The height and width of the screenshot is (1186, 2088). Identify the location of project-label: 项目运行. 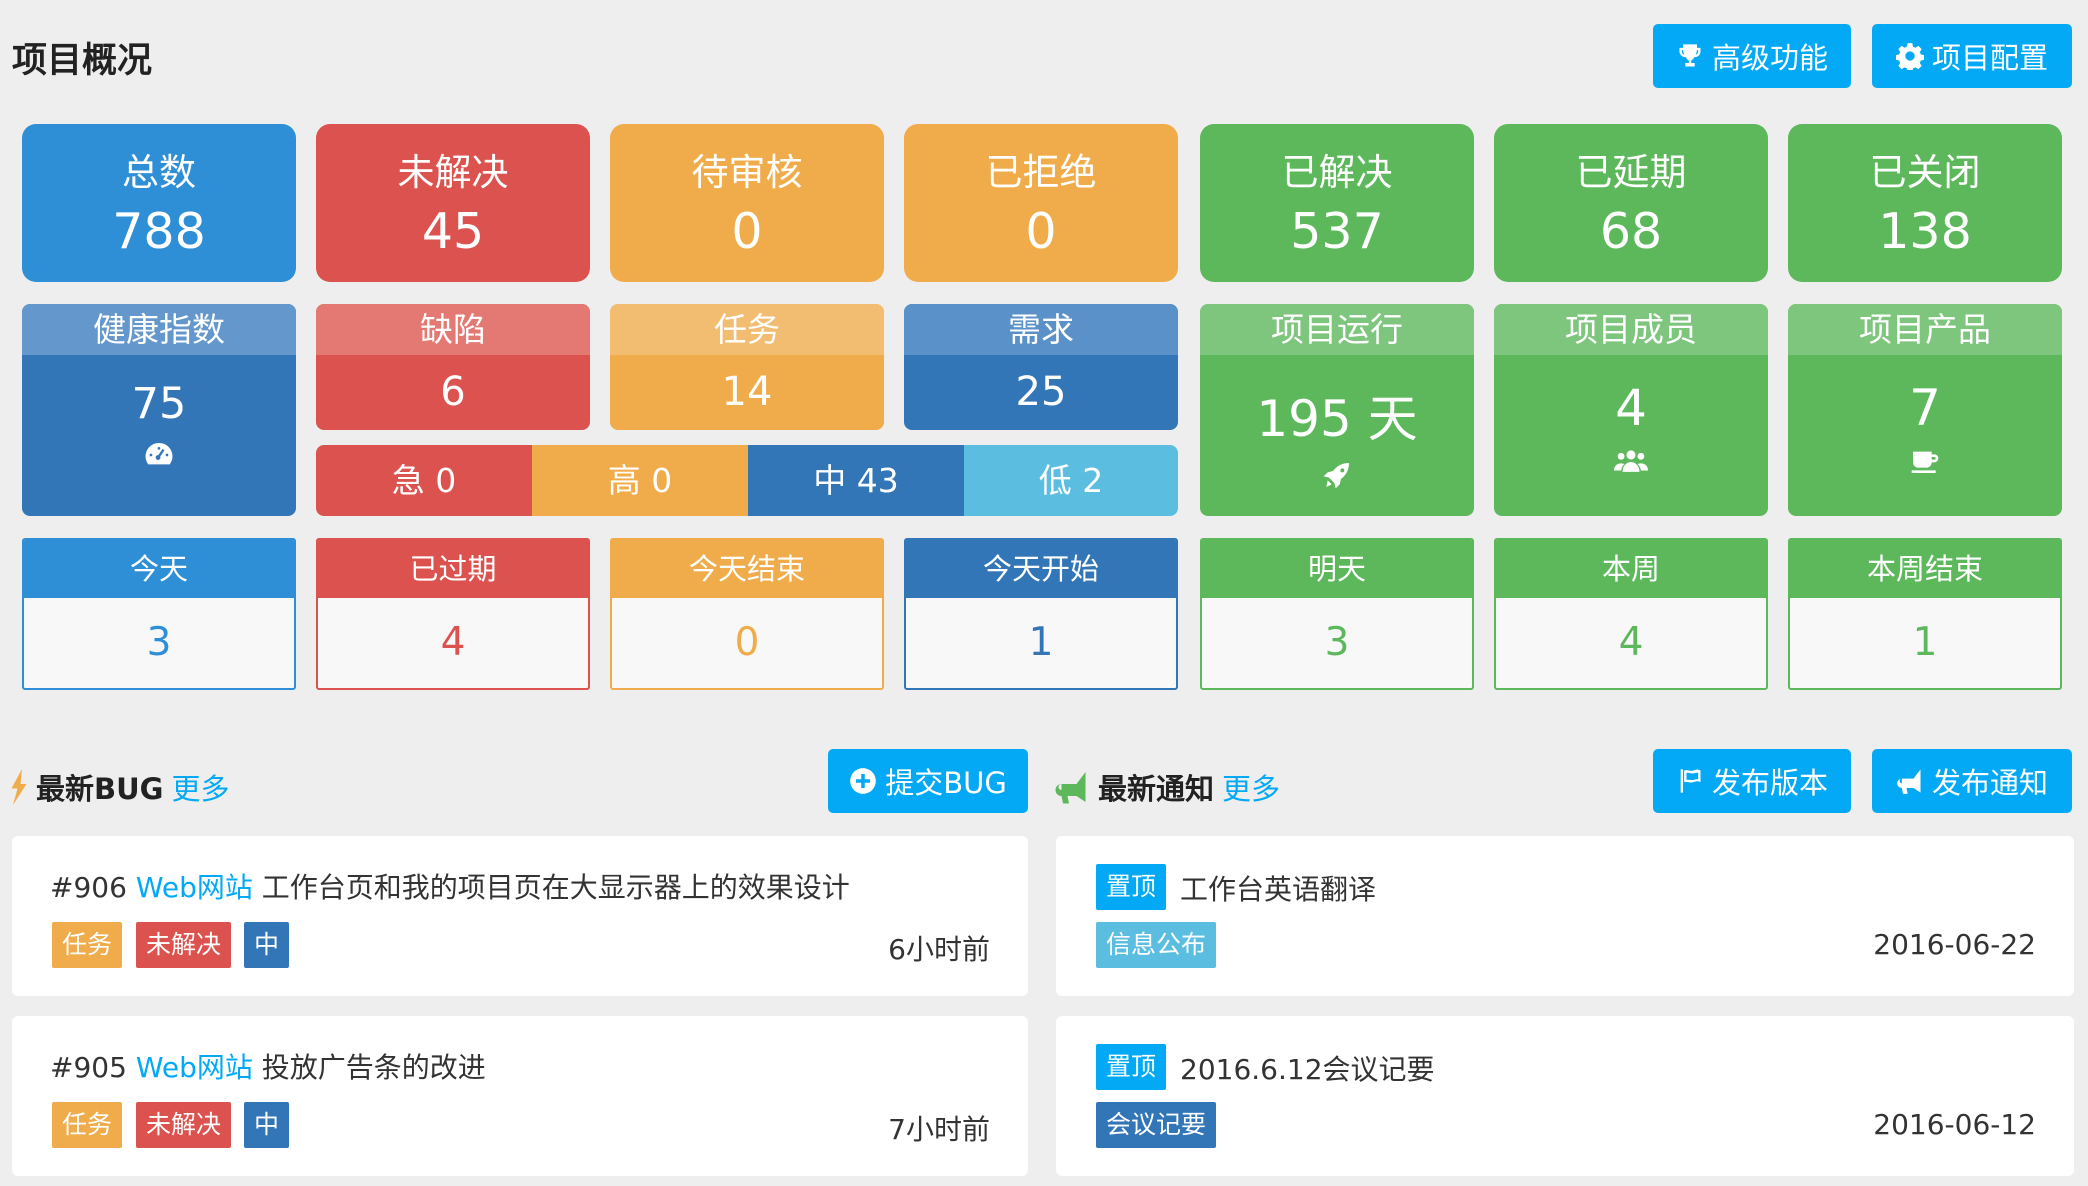
(1337, 329).